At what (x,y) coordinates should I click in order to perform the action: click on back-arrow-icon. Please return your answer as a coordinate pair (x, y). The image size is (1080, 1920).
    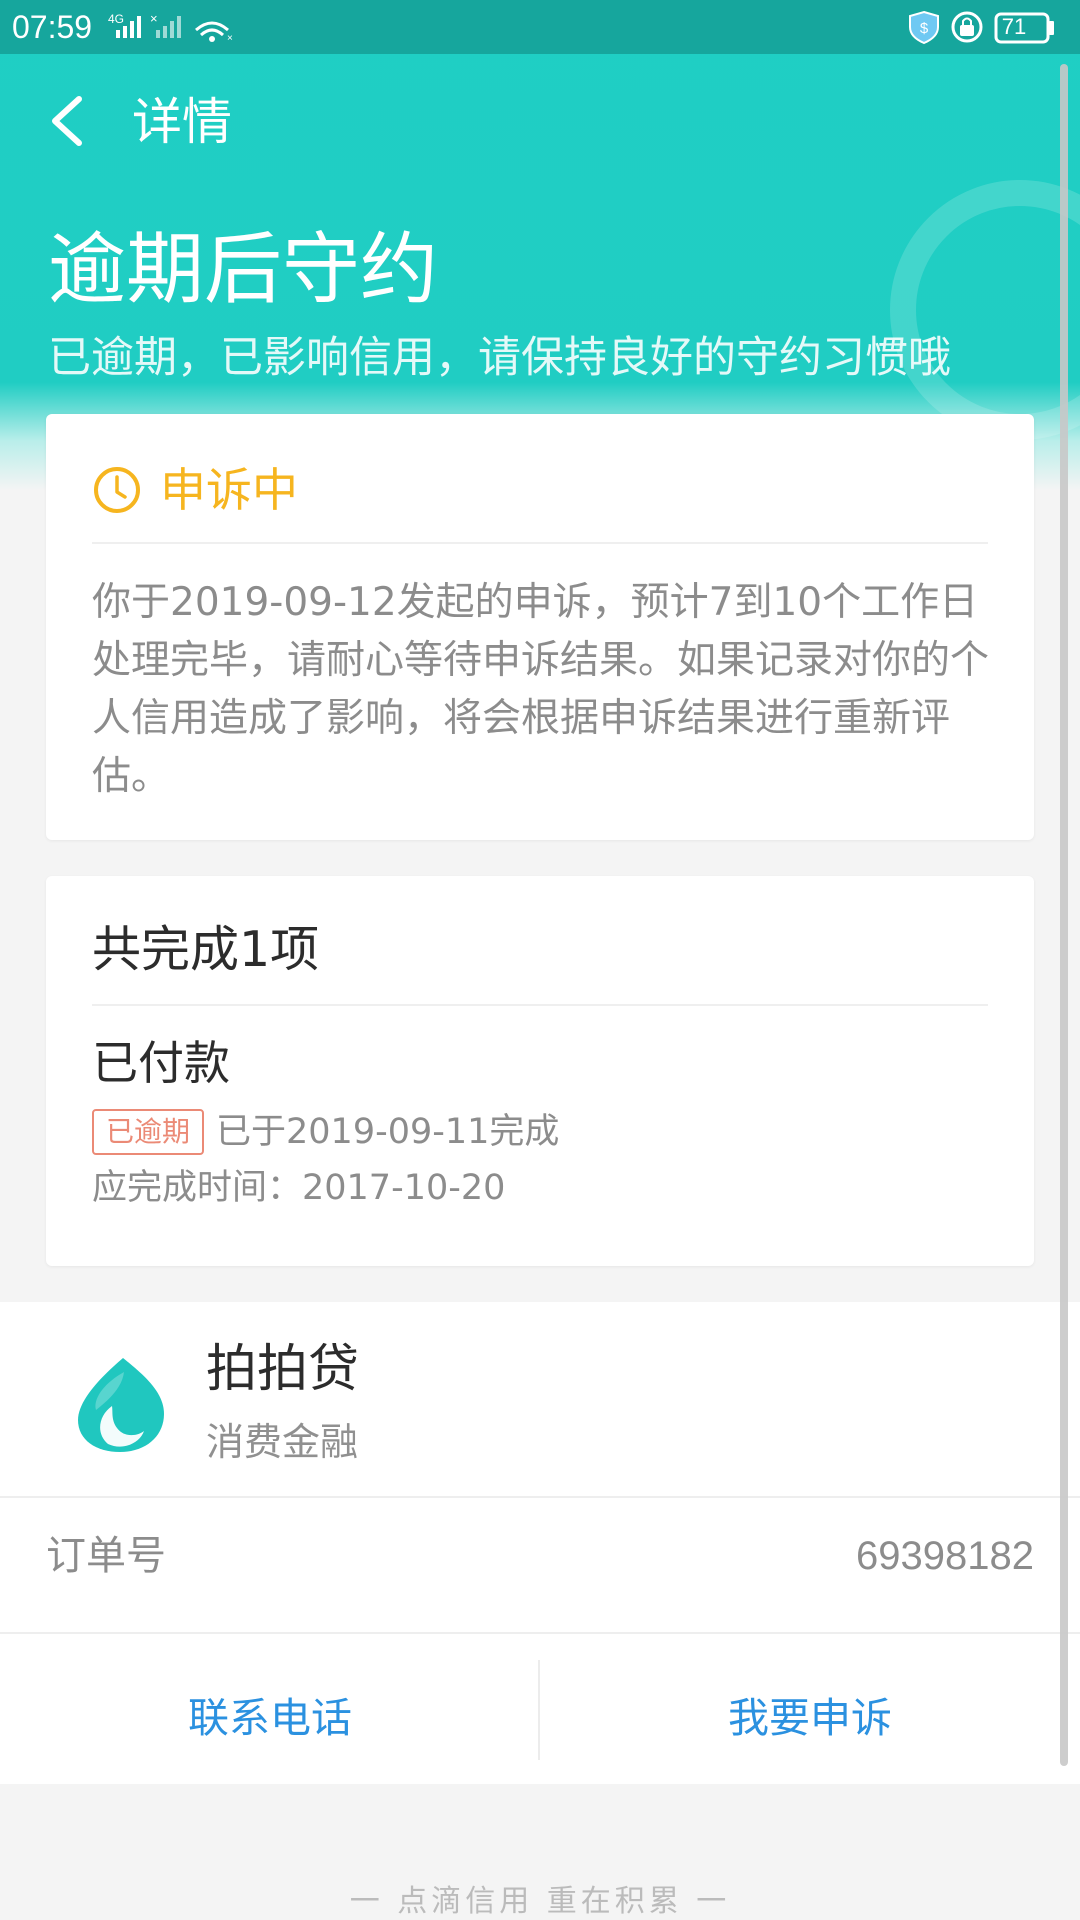
    Looking at the image, I should click on (67, 121).